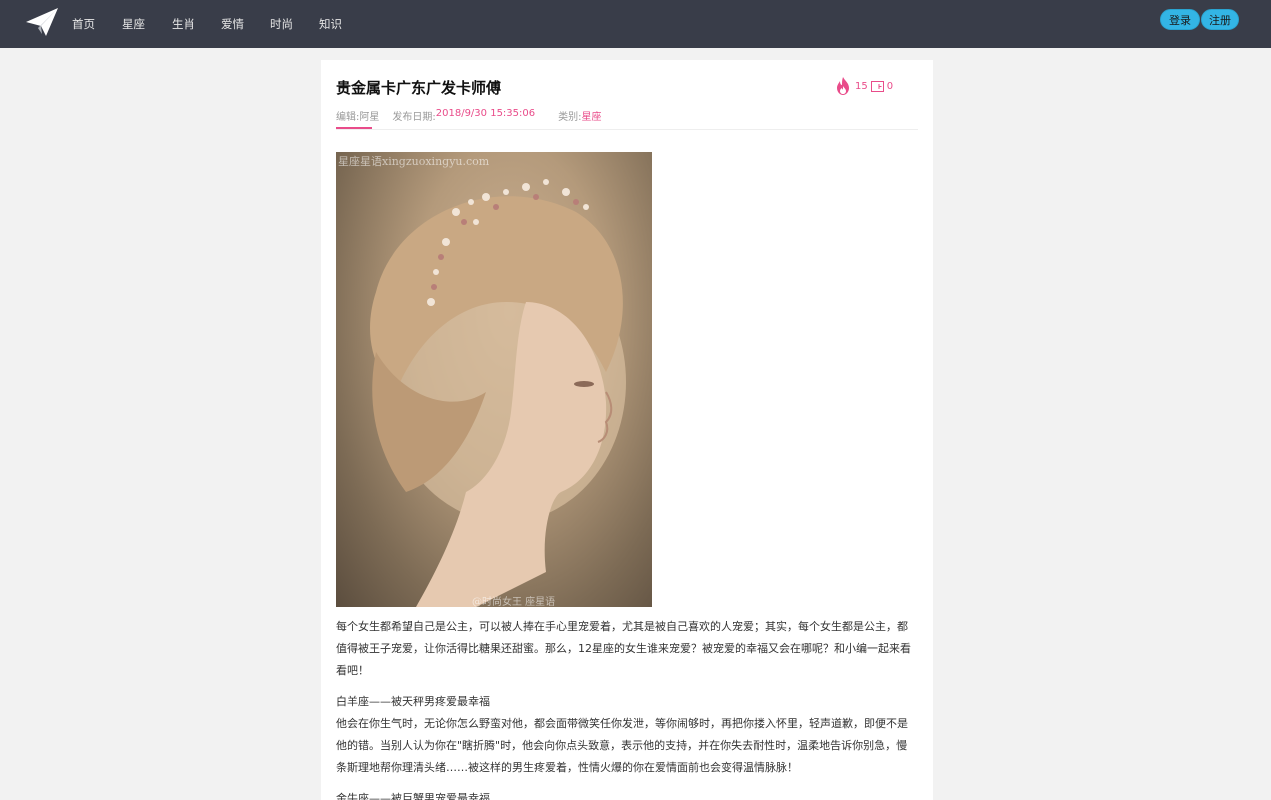 The height and width of the screenshot is (800, 1271). Describe the element at coordinates (485, 113) in the screenshot. I see `publish-date: 2018/9/30 15:35:06` at that location.